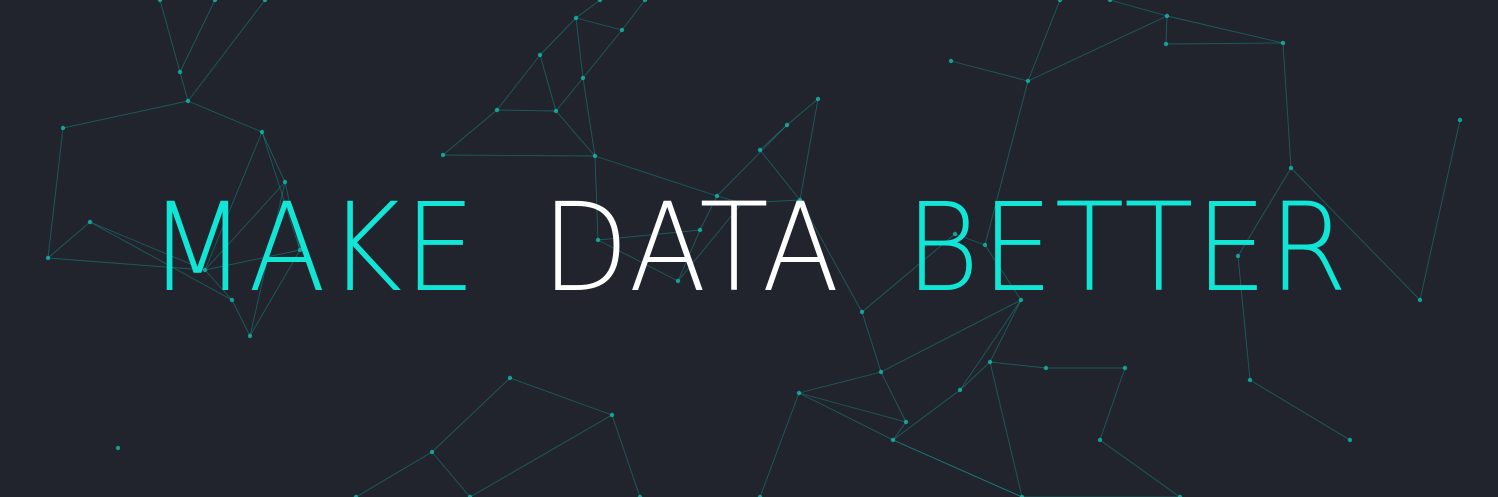 The image size is (1498, 497). What do you see at coordinates (313, 248) in the screenshot?
I see `headline-word-make: MAKE` at bounding box center [313, 248].